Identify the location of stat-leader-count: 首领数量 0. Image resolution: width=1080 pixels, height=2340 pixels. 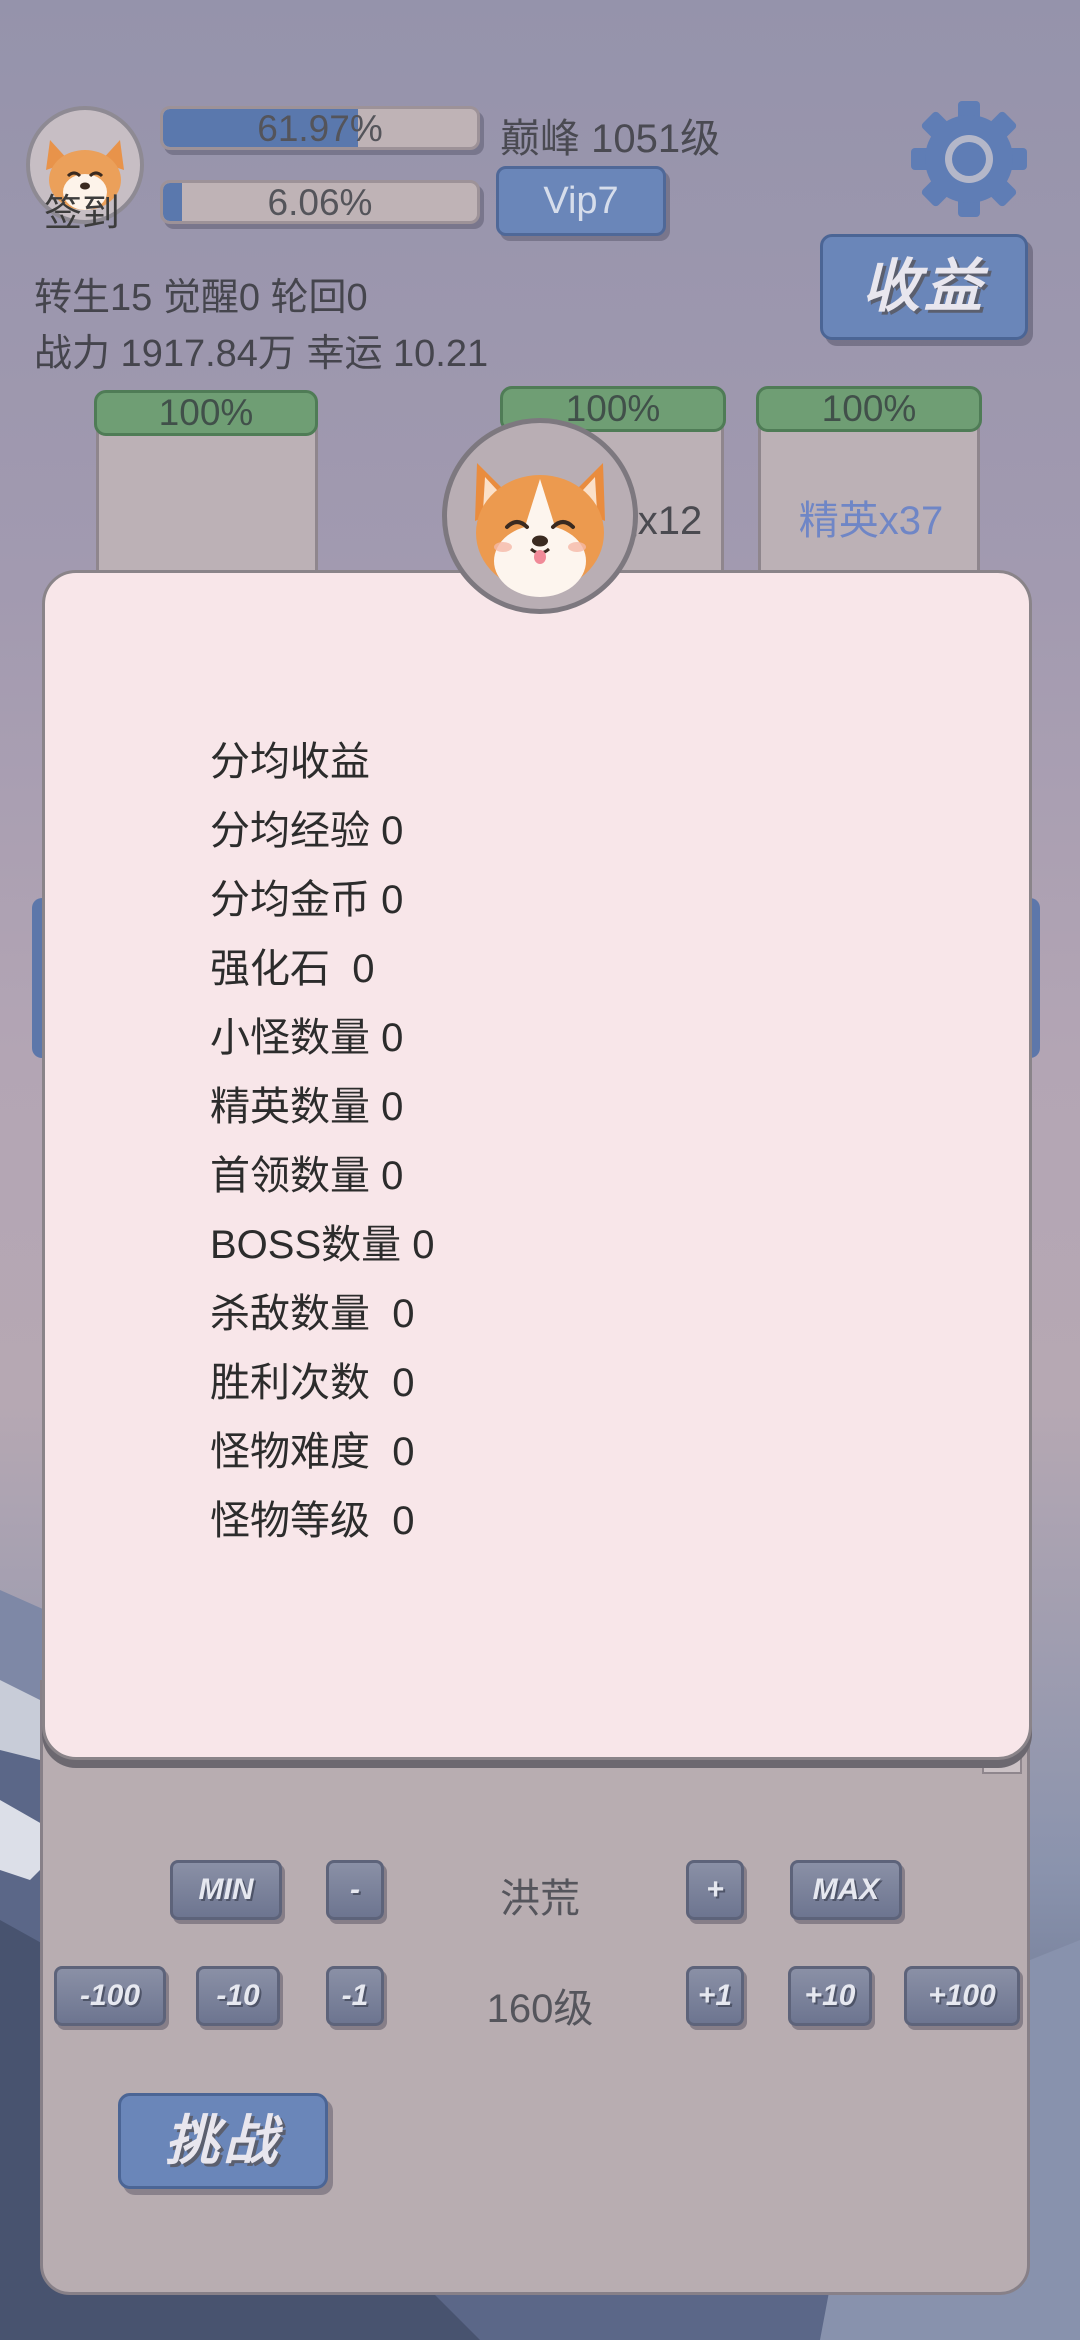
(307, 1176).